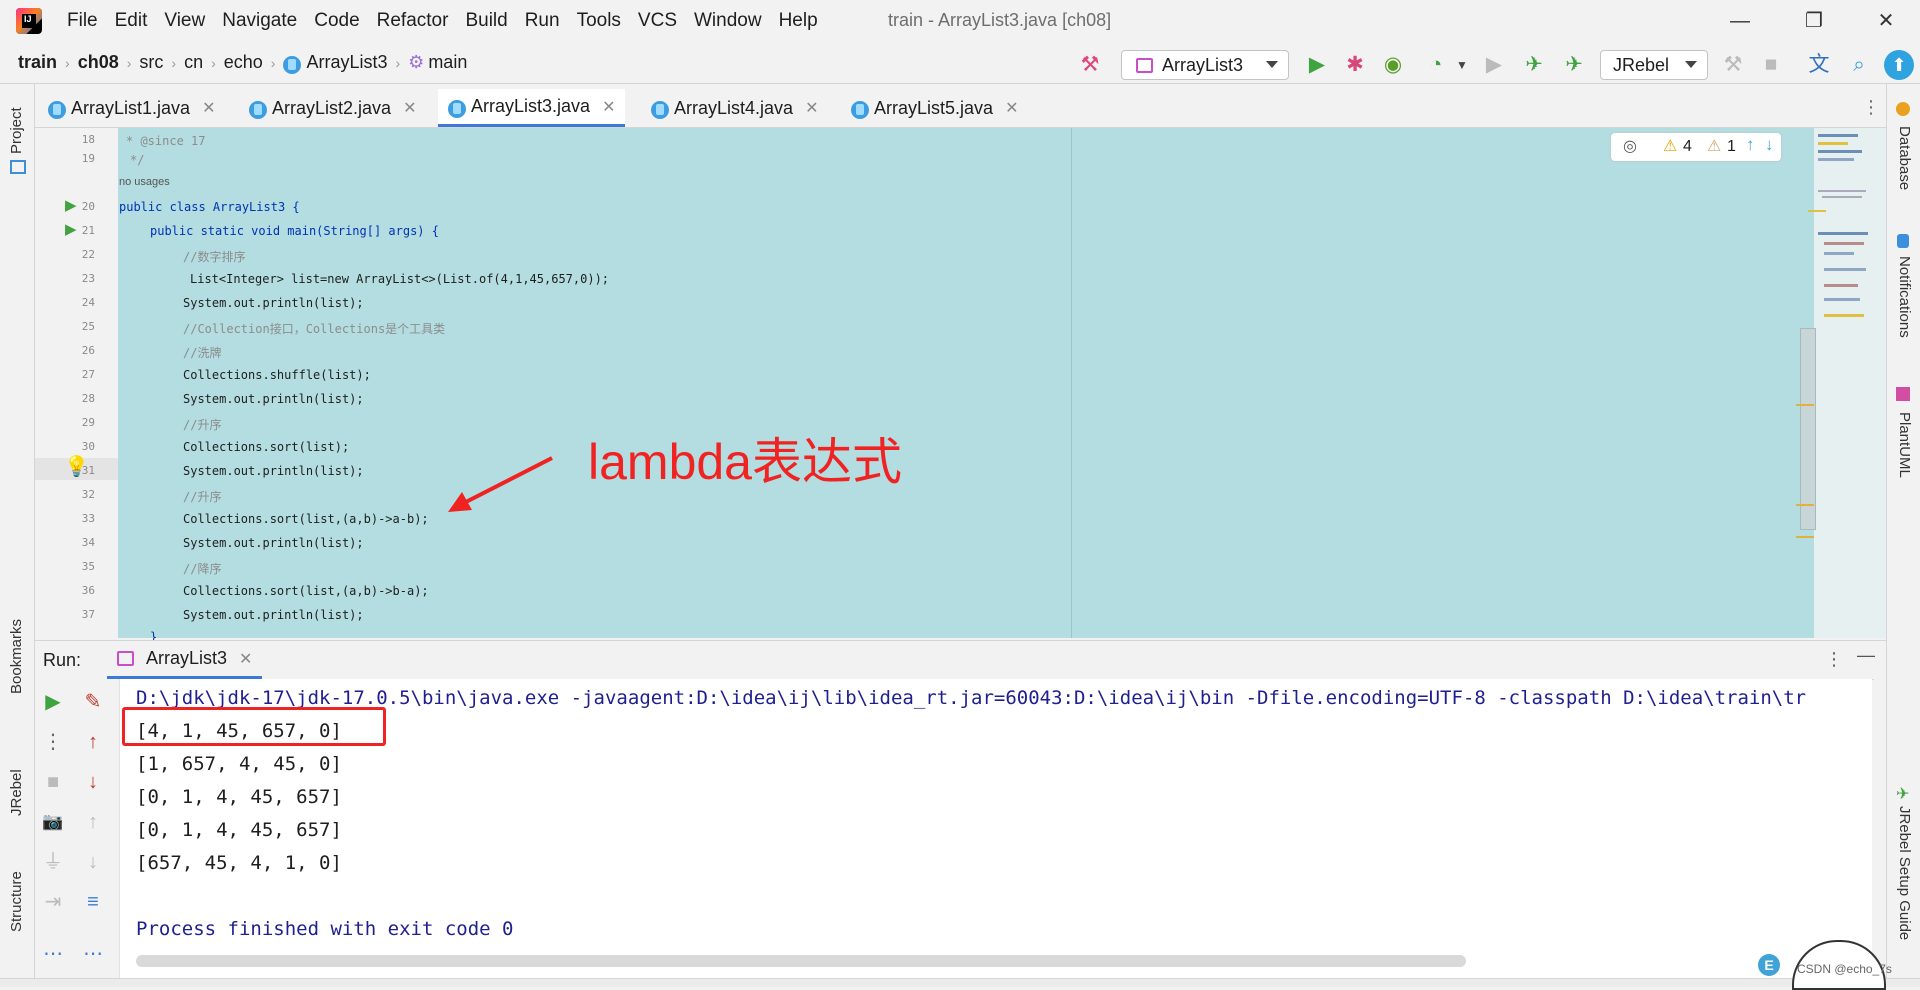 Image resolution: width=1920 pixels, height=990 pixels. Describe the element at coordinates (93, 782) in the screenshot. I see `down-stack-icon: ↓` at that location.